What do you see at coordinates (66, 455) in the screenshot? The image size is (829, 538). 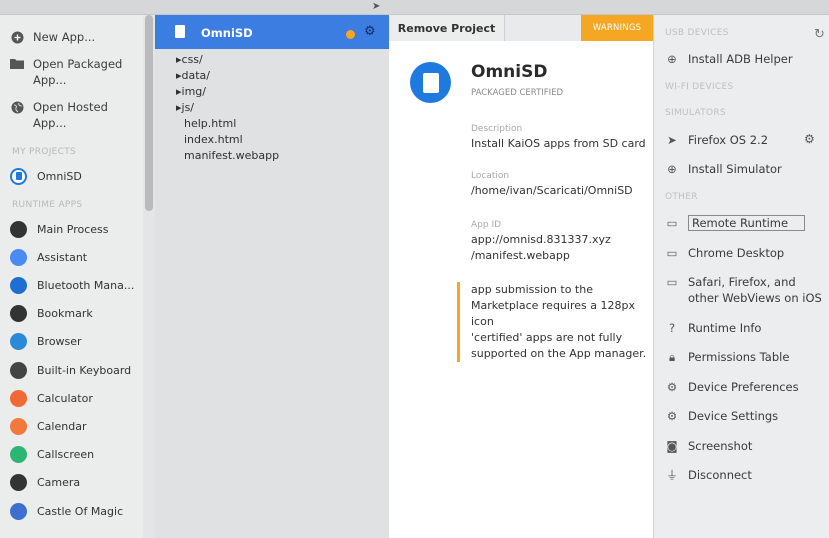 I see `runtime-app-label: Callscreen` at bounding box center [66, 455].